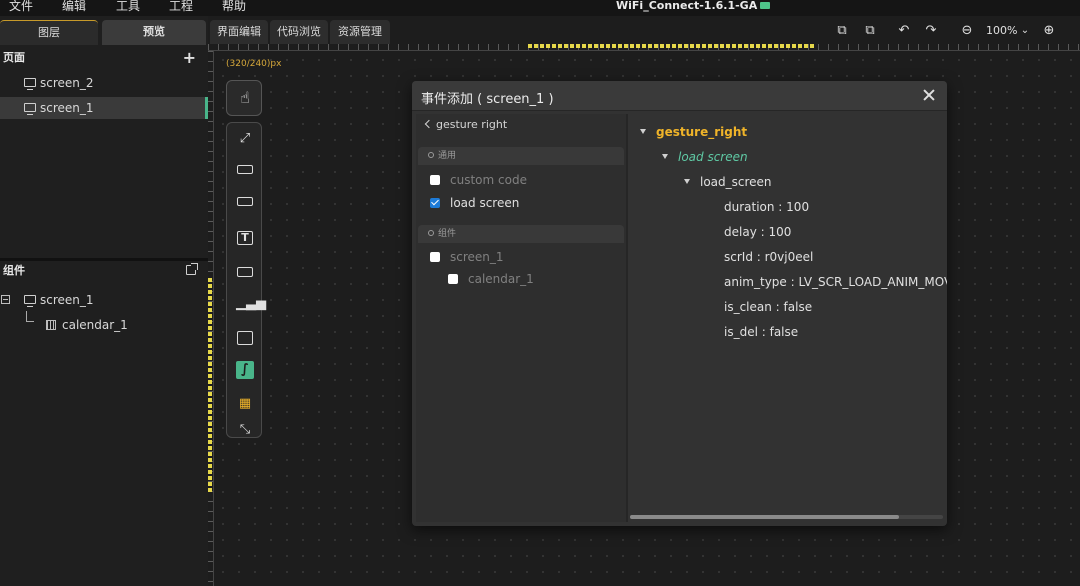 The height and width of the screenshot is (586, 1080). Describe the element at coordinates (51, 325) in the screenshot. I see `calendar-icon` at that location.